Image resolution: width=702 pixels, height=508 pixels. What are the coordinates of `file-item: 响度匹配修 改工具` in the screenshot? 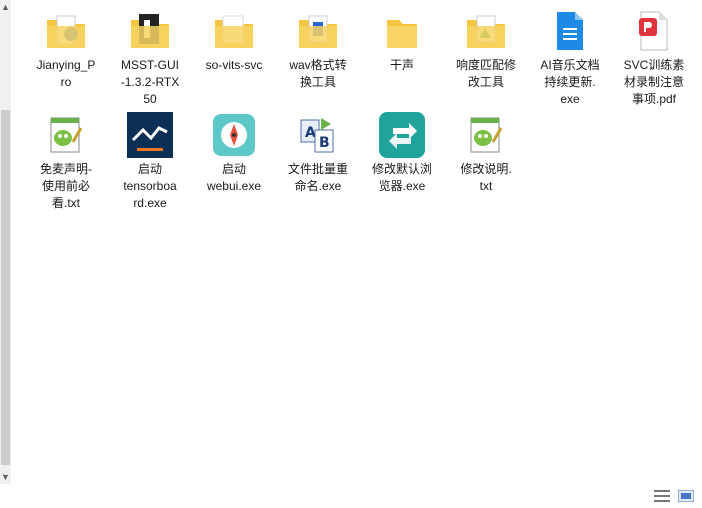 It's located at (486, 49).